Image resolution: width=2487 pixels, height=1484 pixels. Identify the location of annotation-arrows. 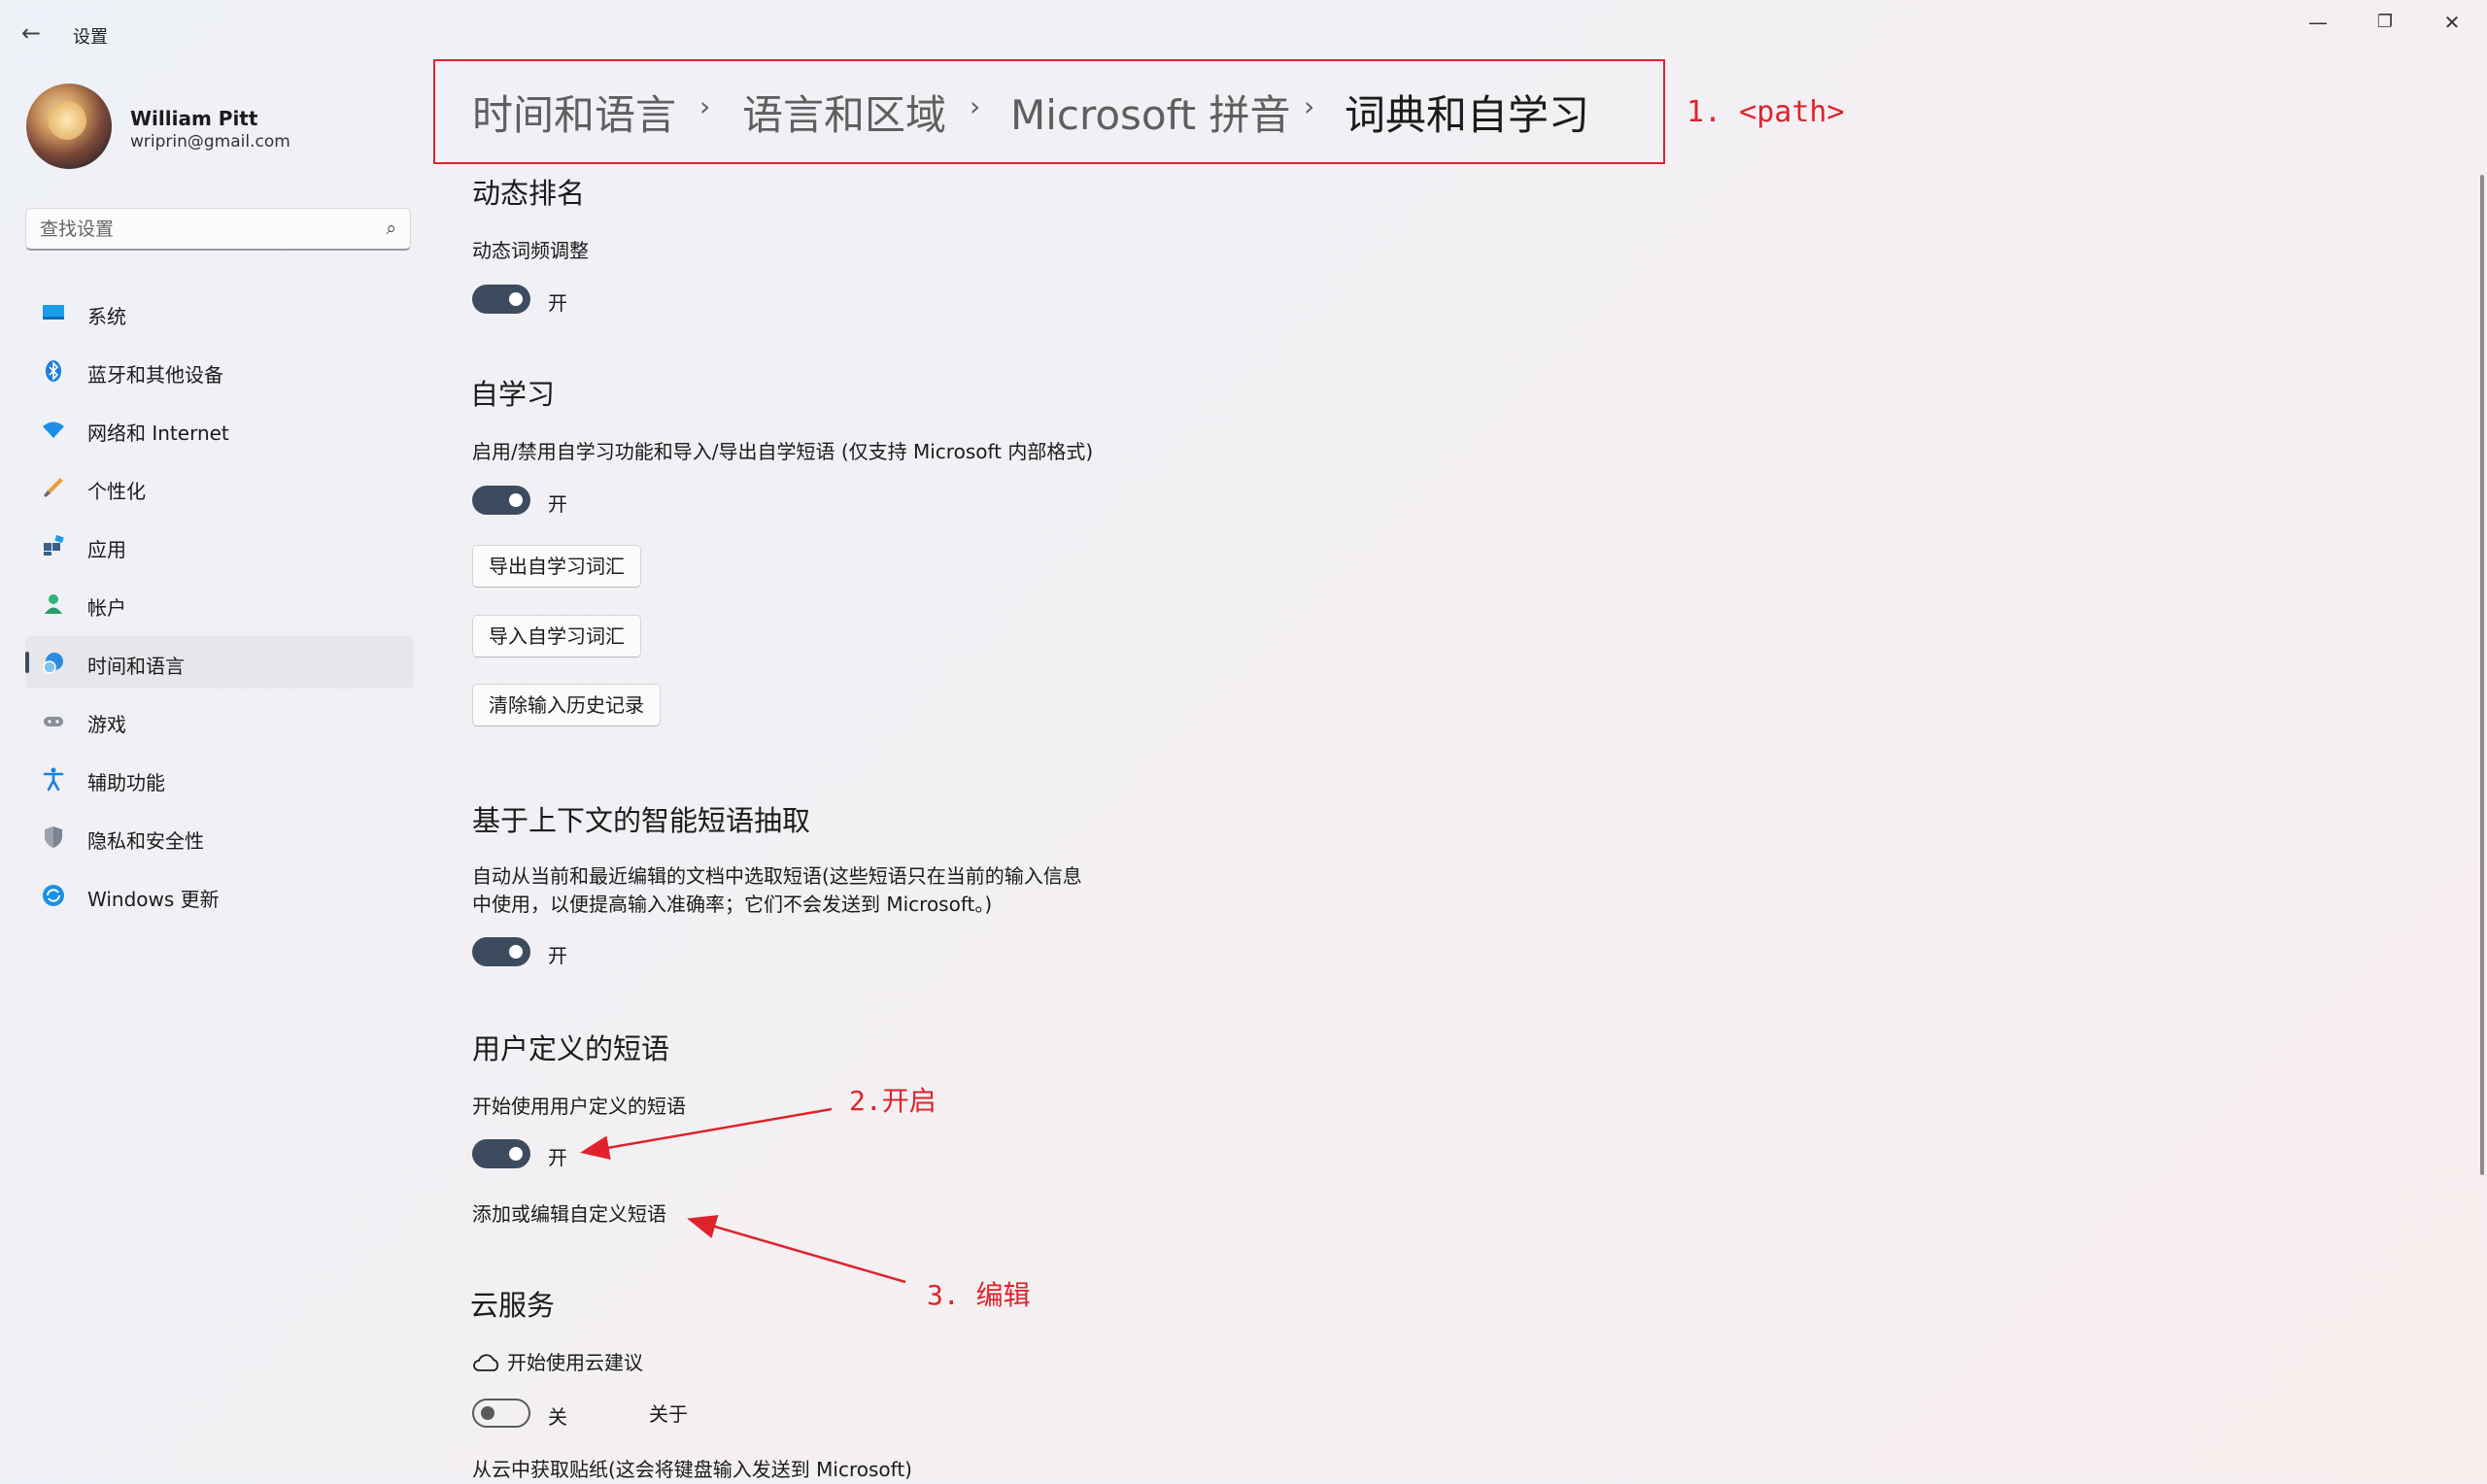
(743, 1195).